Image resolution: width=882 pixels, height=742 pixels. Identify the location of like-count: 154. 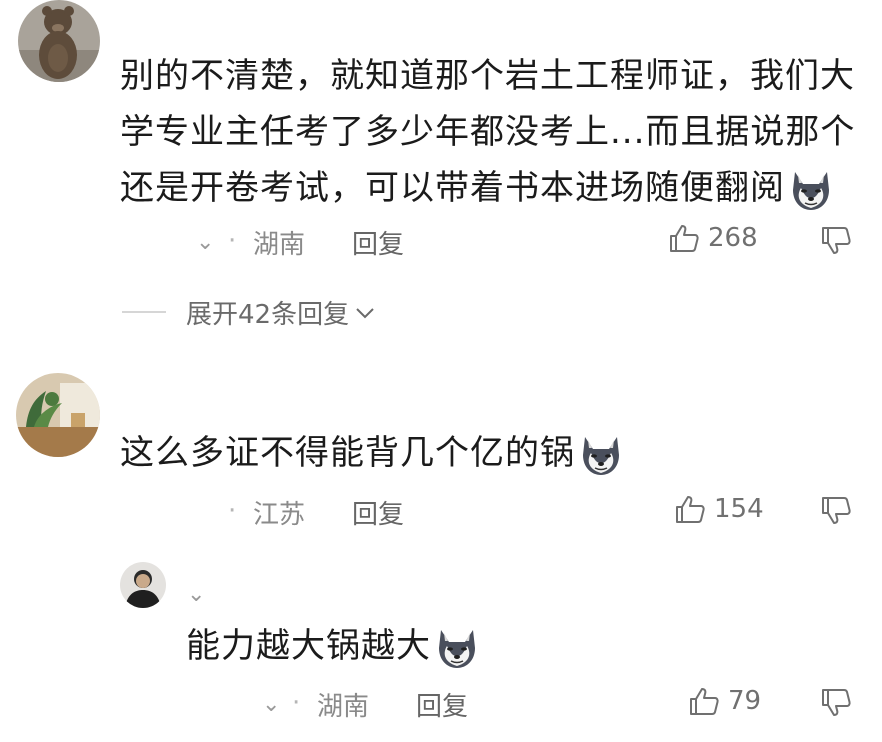
(739, 509).